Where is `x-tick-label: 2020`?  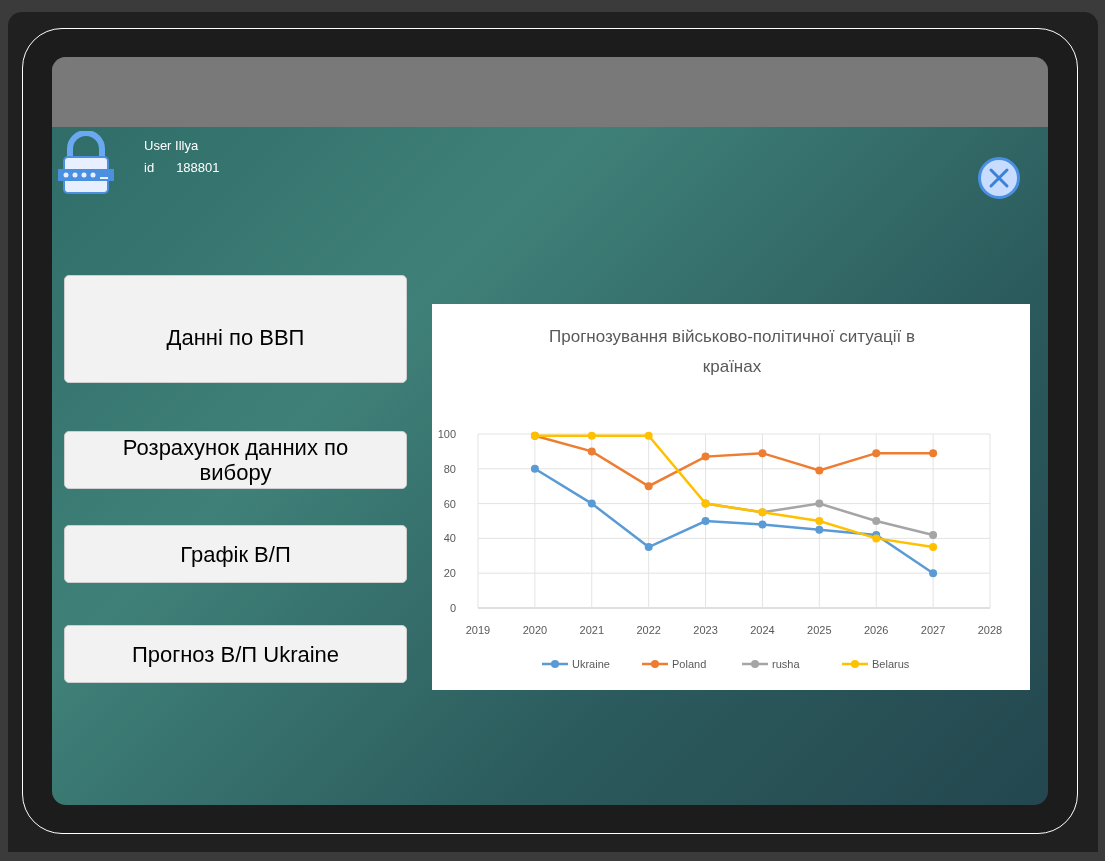 x-tick-label: 2020 is located at coordinates (535, 630).